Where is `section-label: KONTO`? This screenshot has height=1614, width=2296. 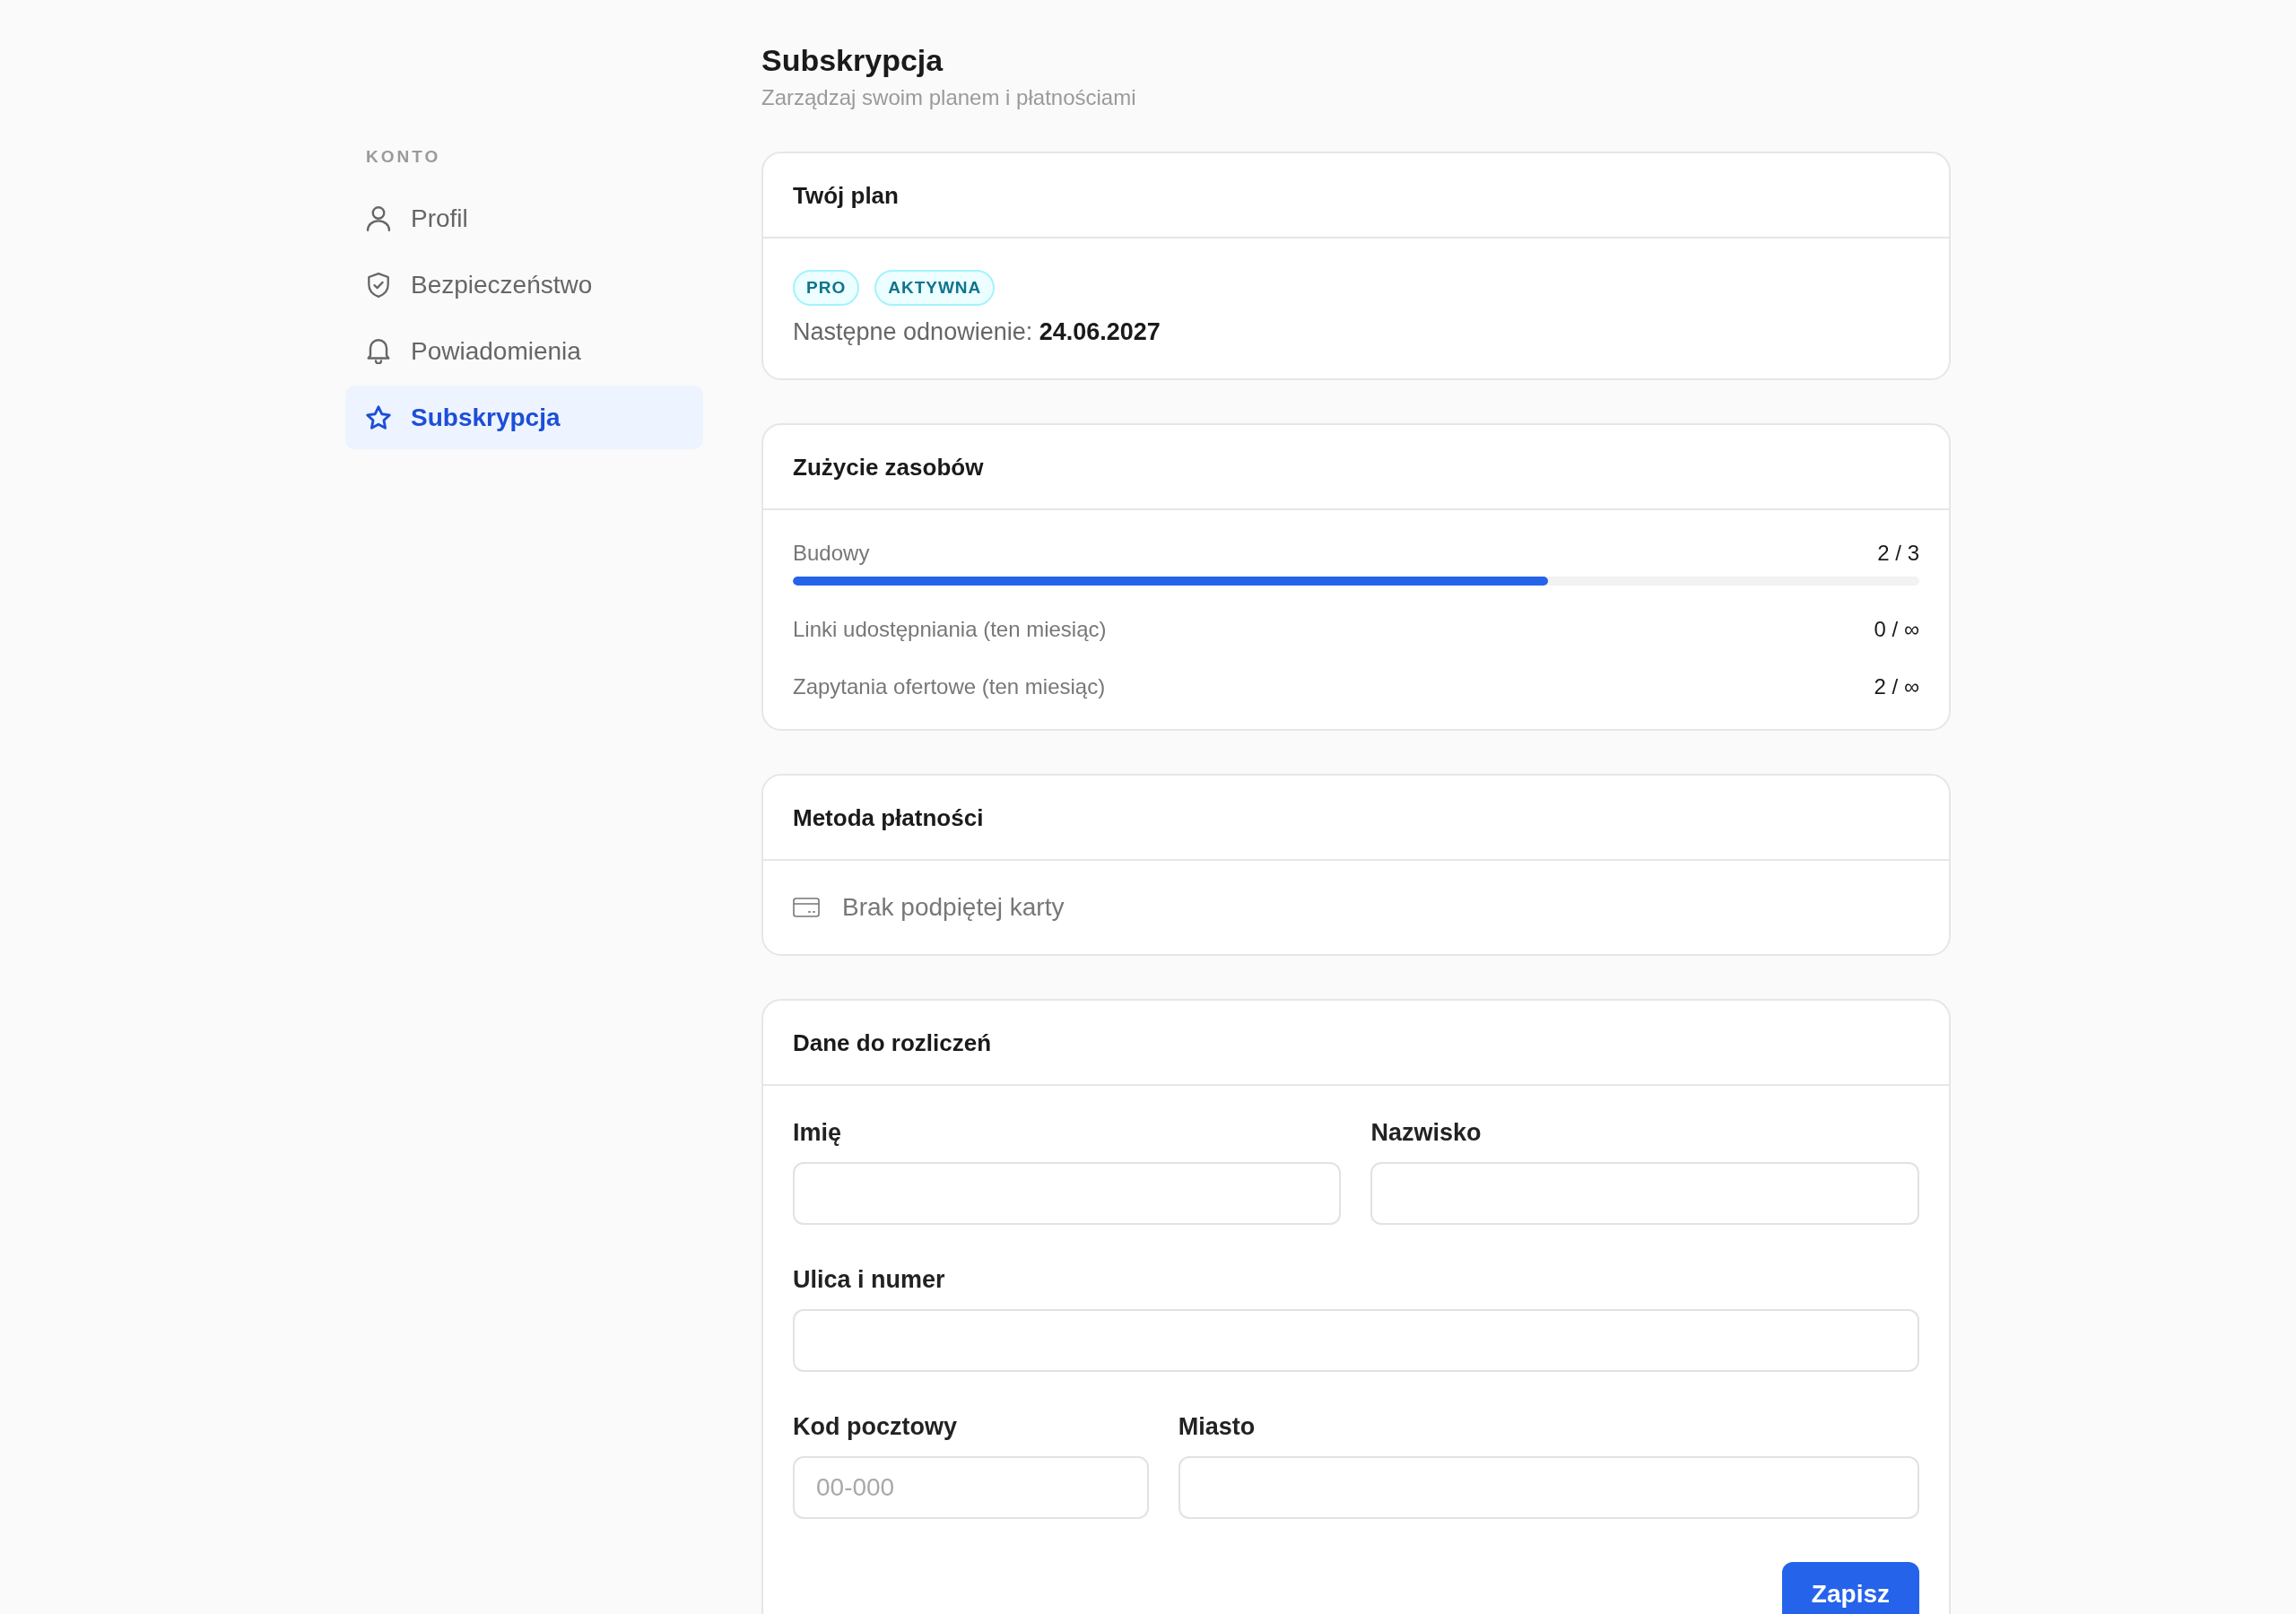
section-label: KONTO is located at coordinates (403, 157).